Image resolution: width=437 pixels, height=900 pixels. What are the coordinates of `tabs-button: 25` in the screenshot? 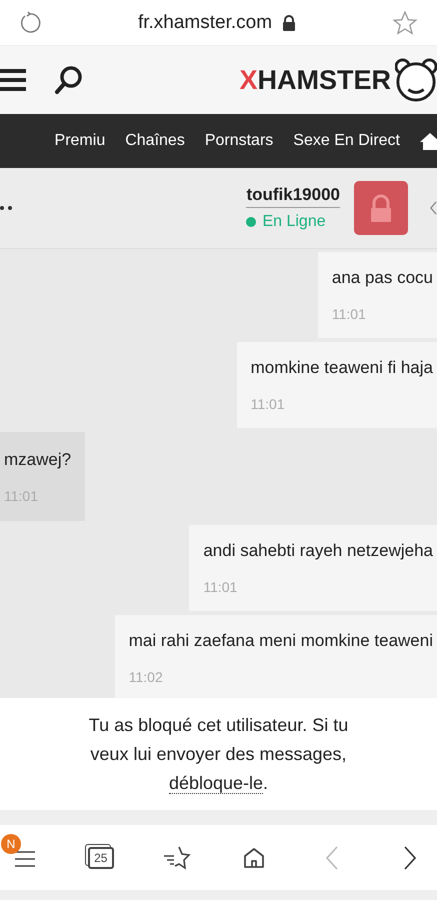 It's located at (101, 857).